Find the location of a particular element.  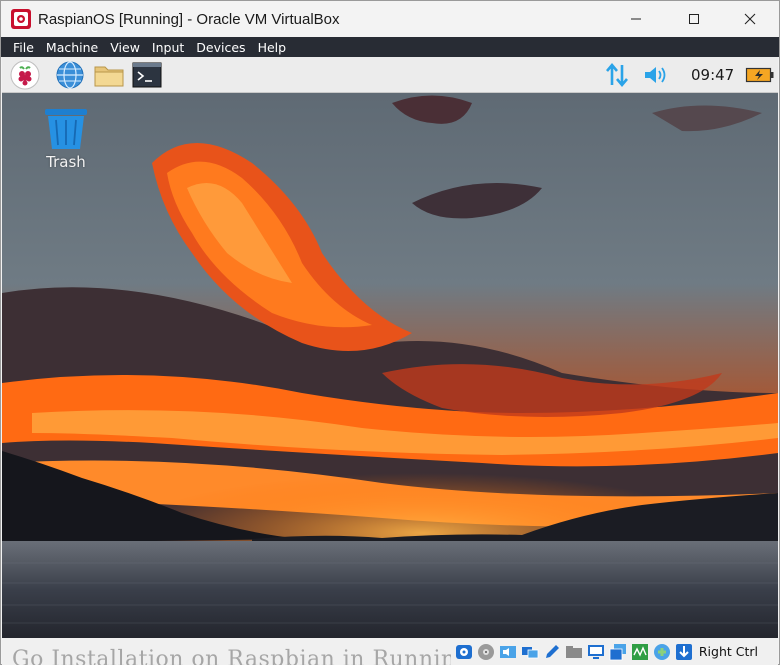

host-key-label: Right Ctrl is located at coordinates (728, 651).